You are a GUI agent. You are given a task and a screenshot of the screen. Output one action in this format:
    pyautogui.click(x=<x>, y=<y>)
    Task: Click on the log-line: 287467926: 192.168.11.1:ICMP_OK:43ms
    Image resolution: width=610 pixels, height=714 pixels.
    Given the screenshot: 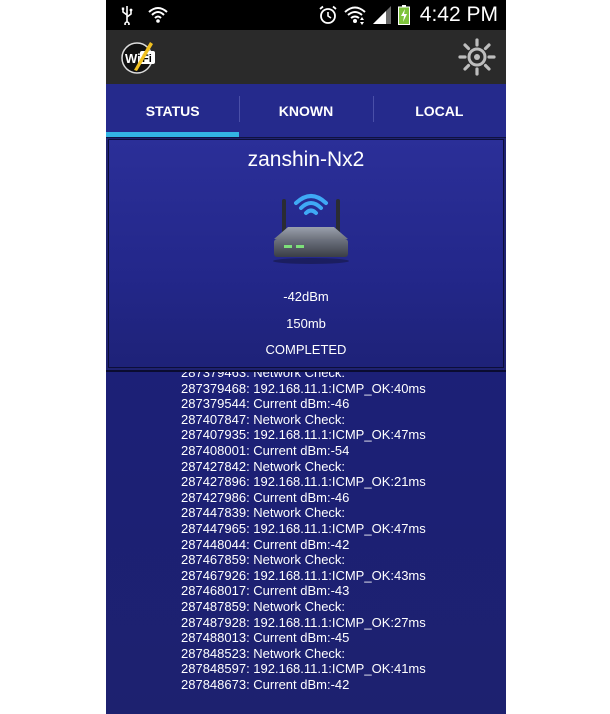 What is the action you would take?
    pyautogui.click(x=303, y=575)
    